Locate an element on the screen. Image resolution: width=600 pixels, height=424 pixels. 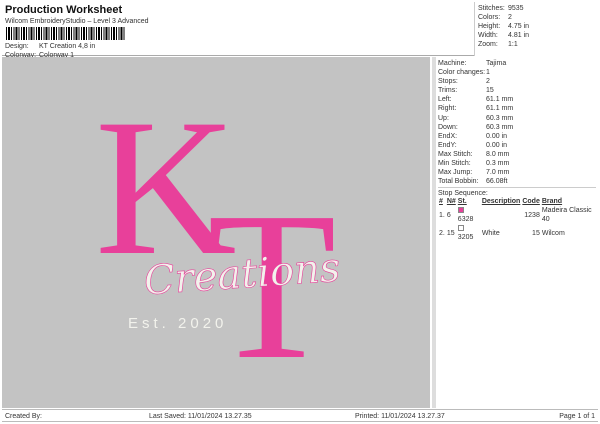
stat-row: Max Stitch: 8.0 mm is located at coordinates (517, 154).